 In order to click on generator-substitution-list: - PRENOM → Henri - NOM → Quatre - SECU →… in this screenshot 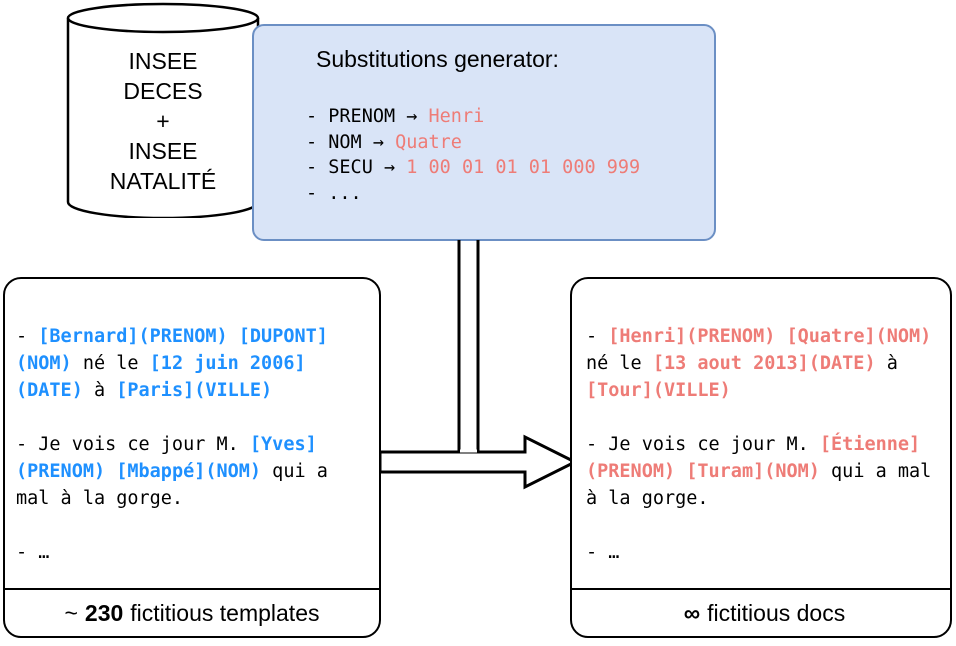, I will do `click(473, 155)`.